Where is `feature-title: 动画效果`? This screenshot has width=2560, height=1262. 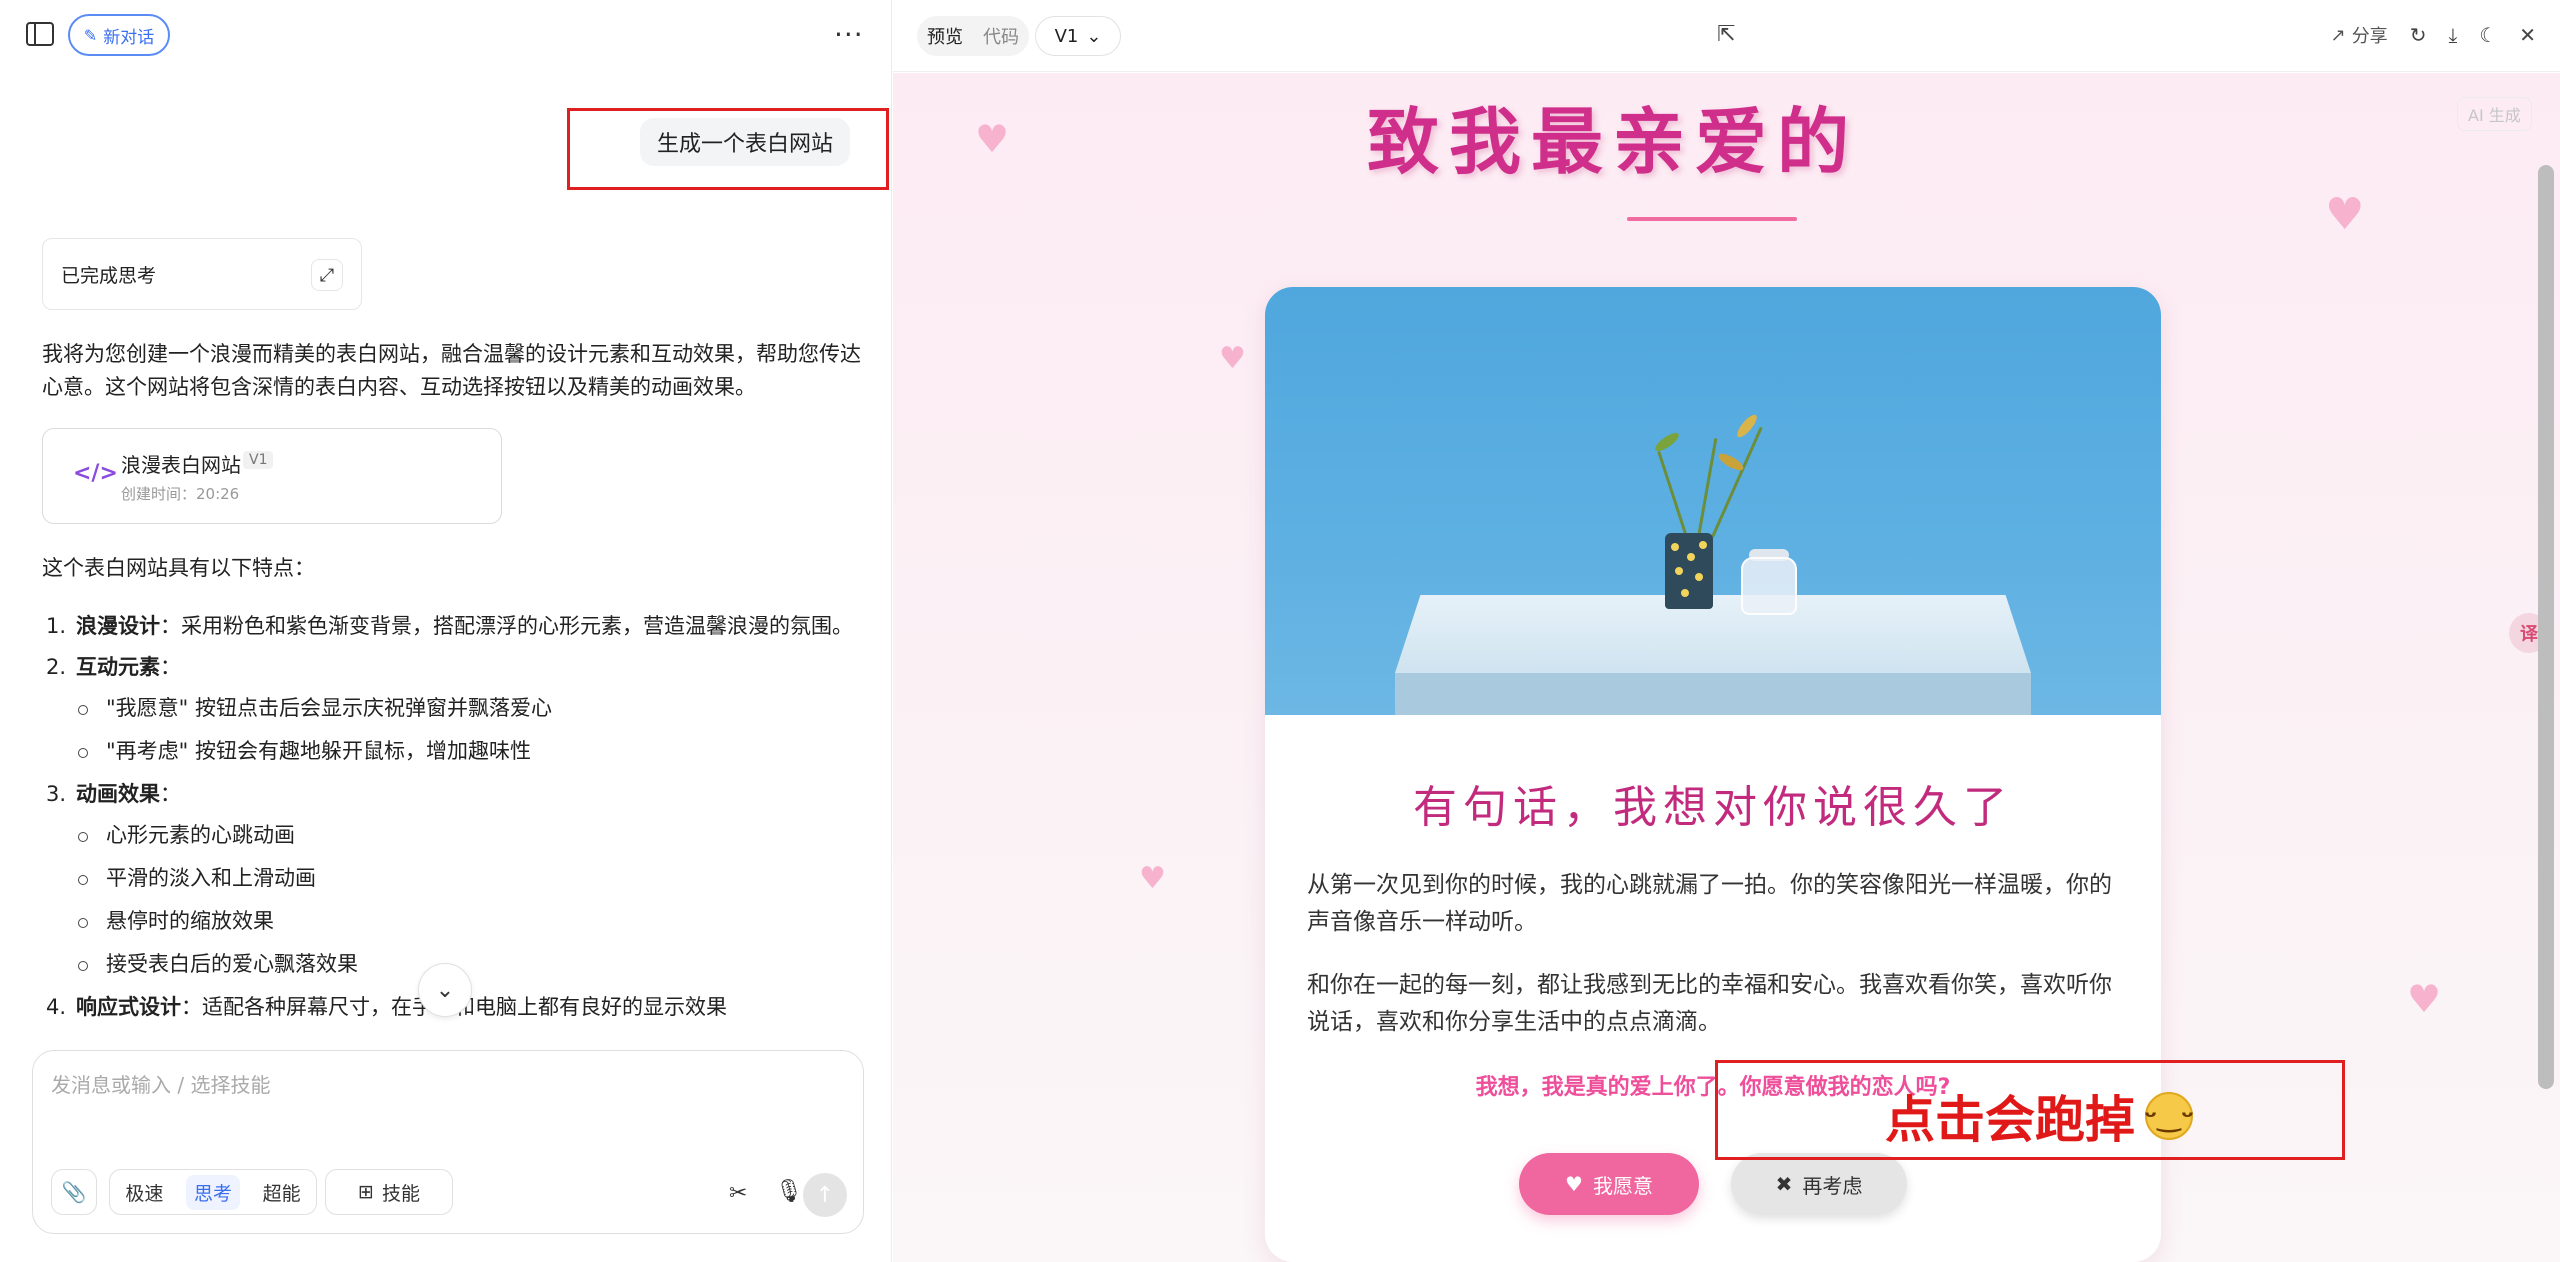 feature-title: 动画效果 is located at coordinates (118, 794).